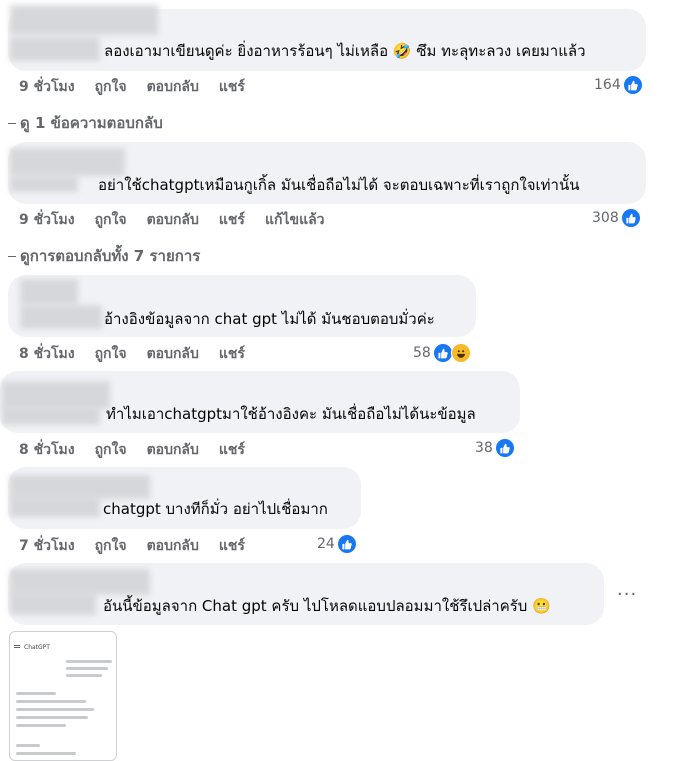 The height and width of the screenshot is (761, 700). Describe the element at coordinates (110, 256) in the screenshot. I see `view-replies-label: ดูการตอบกลับทั้ง 7 รายการ` at that location.